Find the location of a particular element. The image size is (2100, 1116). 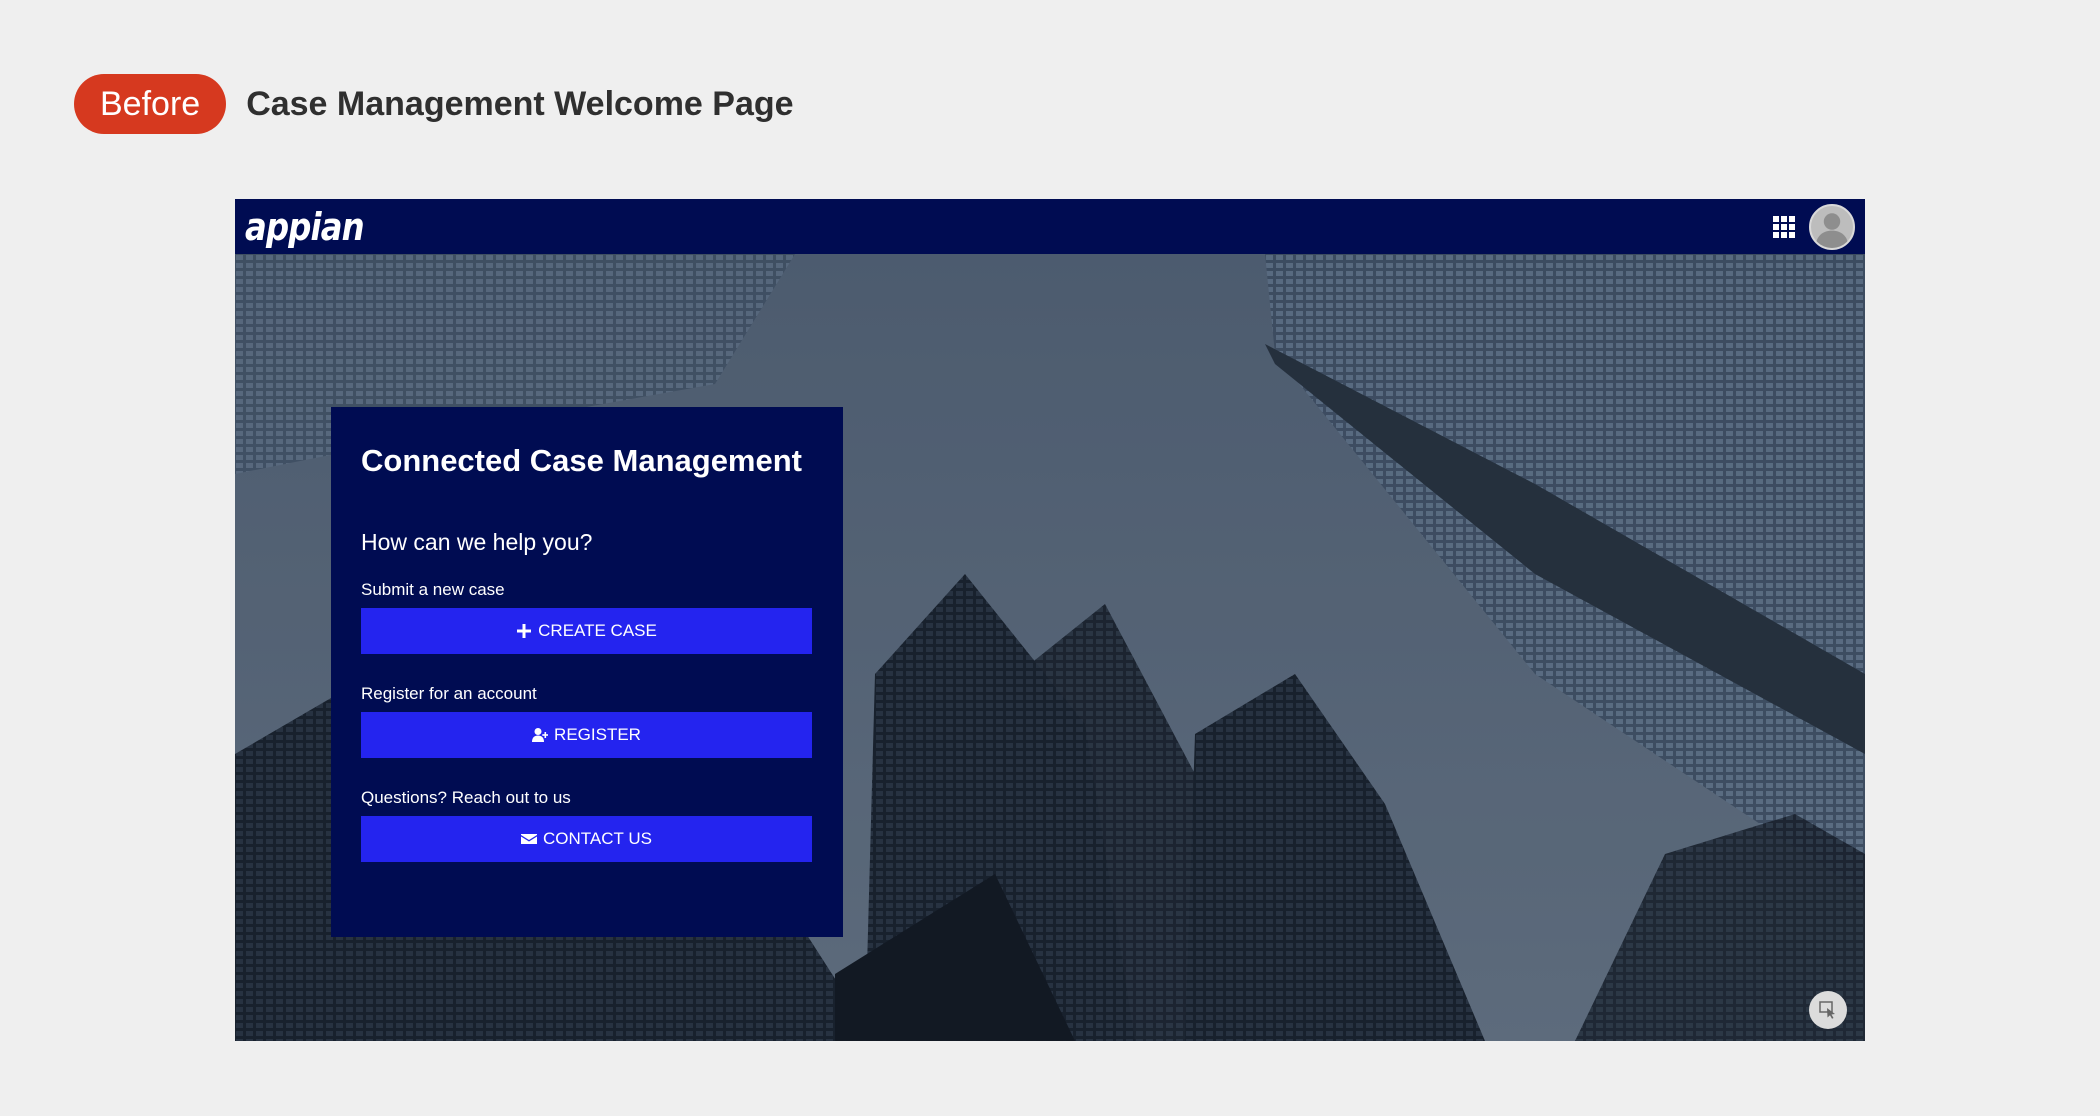

user-avatar is located at coordinates (1832, 226).